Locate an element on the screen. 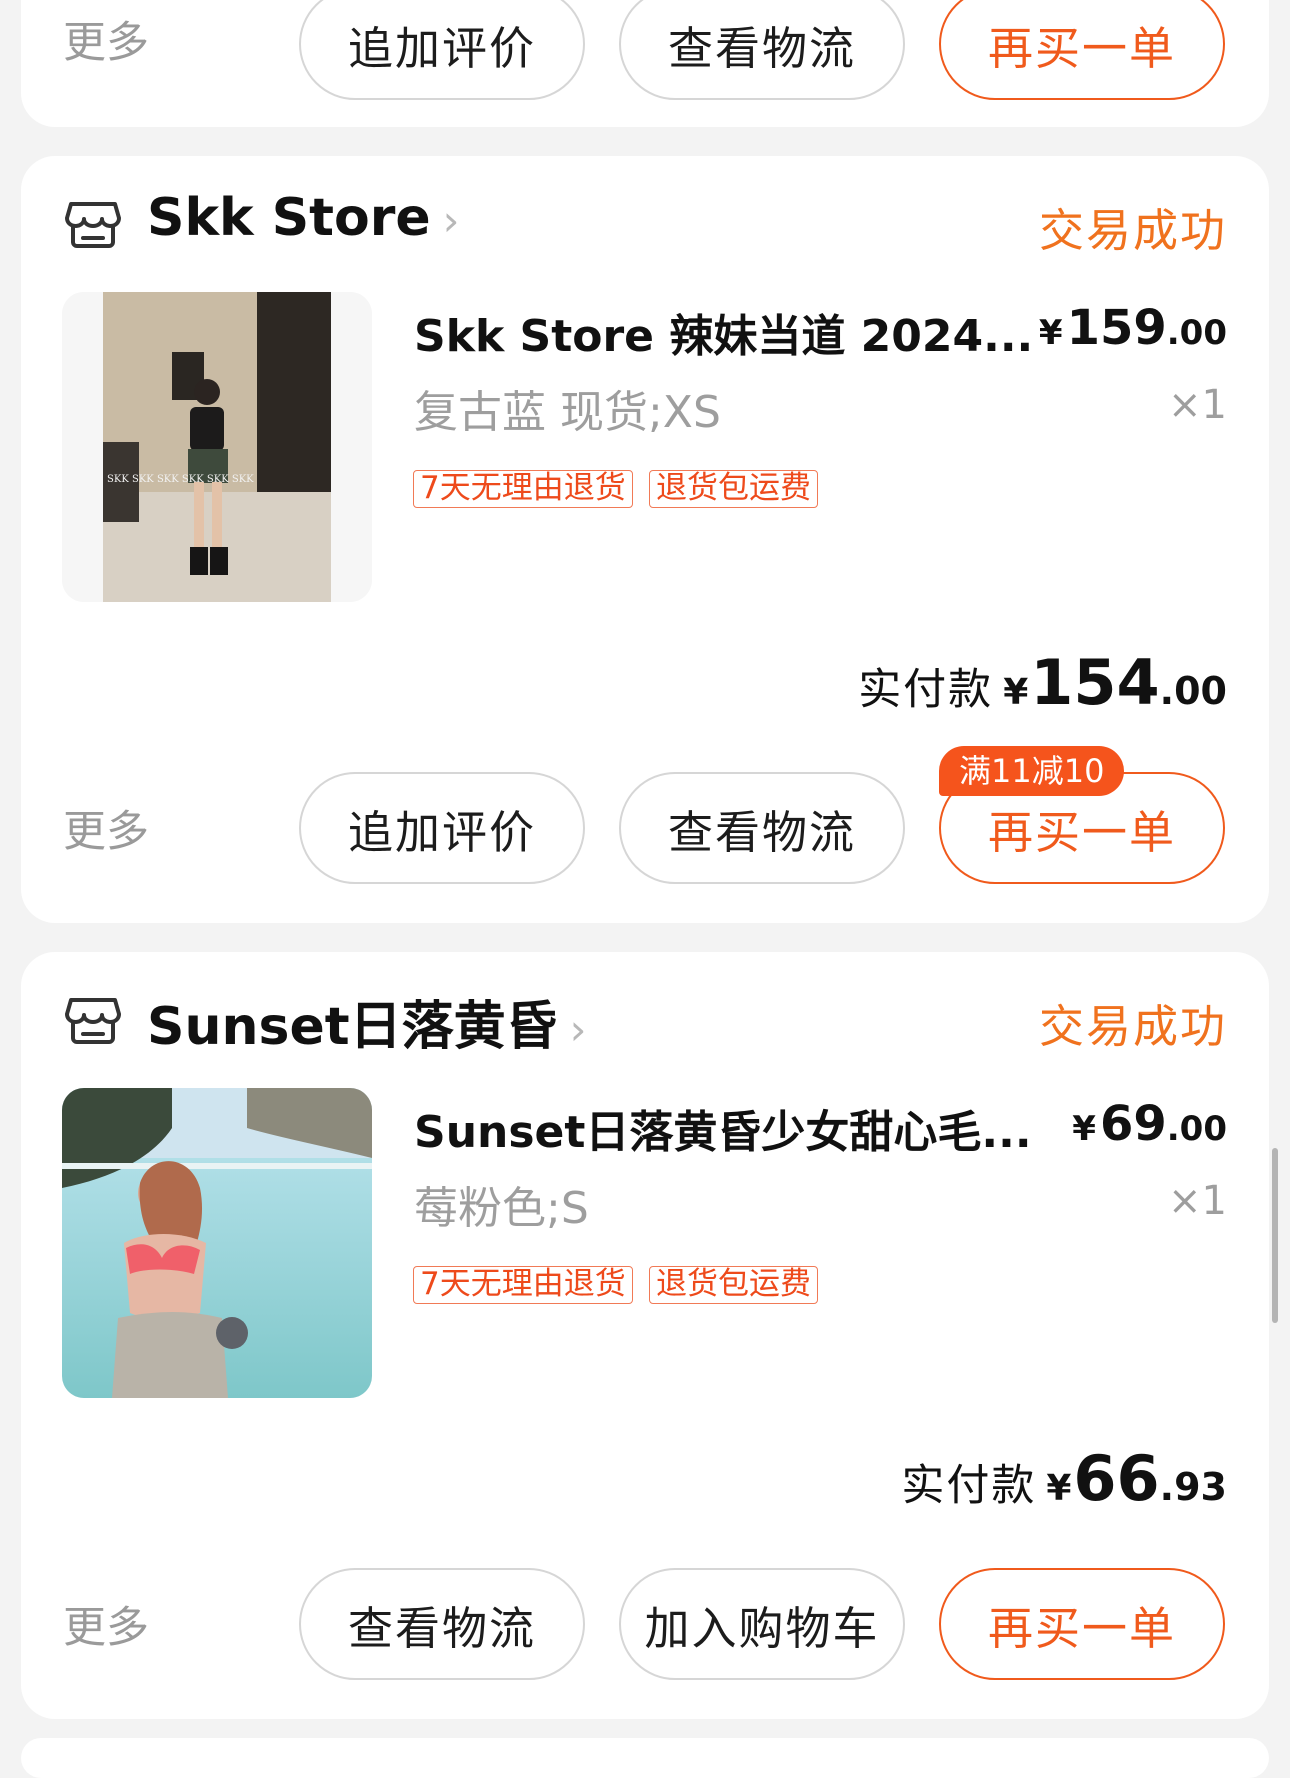 This screenshot has height=1778, width=1290. paid-amount: 实付款 ¥154.00 is located at coordinates (1042, 682).